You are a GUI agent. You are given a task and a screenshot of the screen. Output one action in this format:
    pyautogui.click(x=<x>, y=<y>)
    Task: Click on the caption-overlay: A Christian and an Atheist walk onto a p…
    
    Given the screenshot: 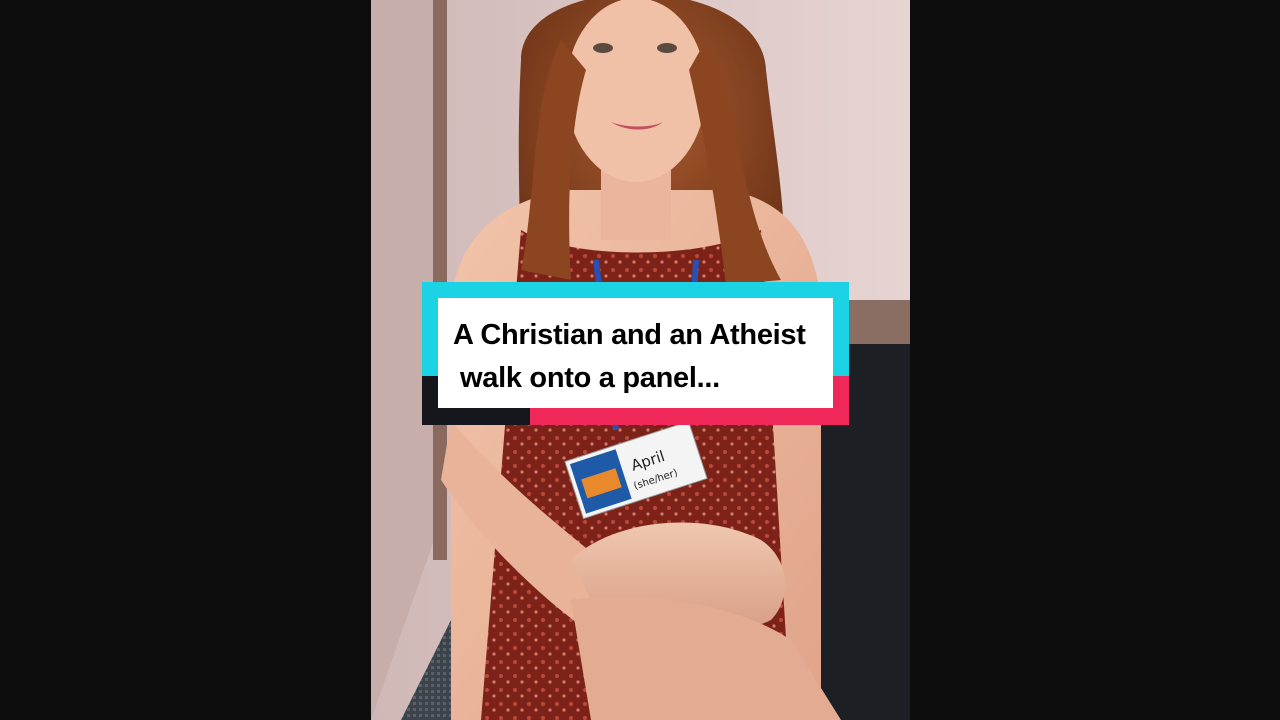 What is the action you would take?
    pyautogui.click(x=635, y=353)
    